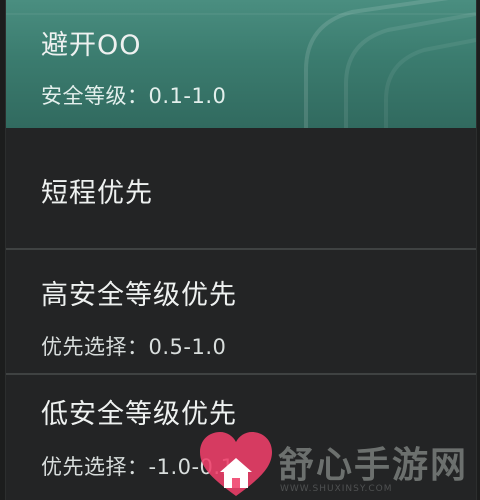 The width and height of the screenshot is (480, 500). I want to click on menu-divider, so click(241, 374).